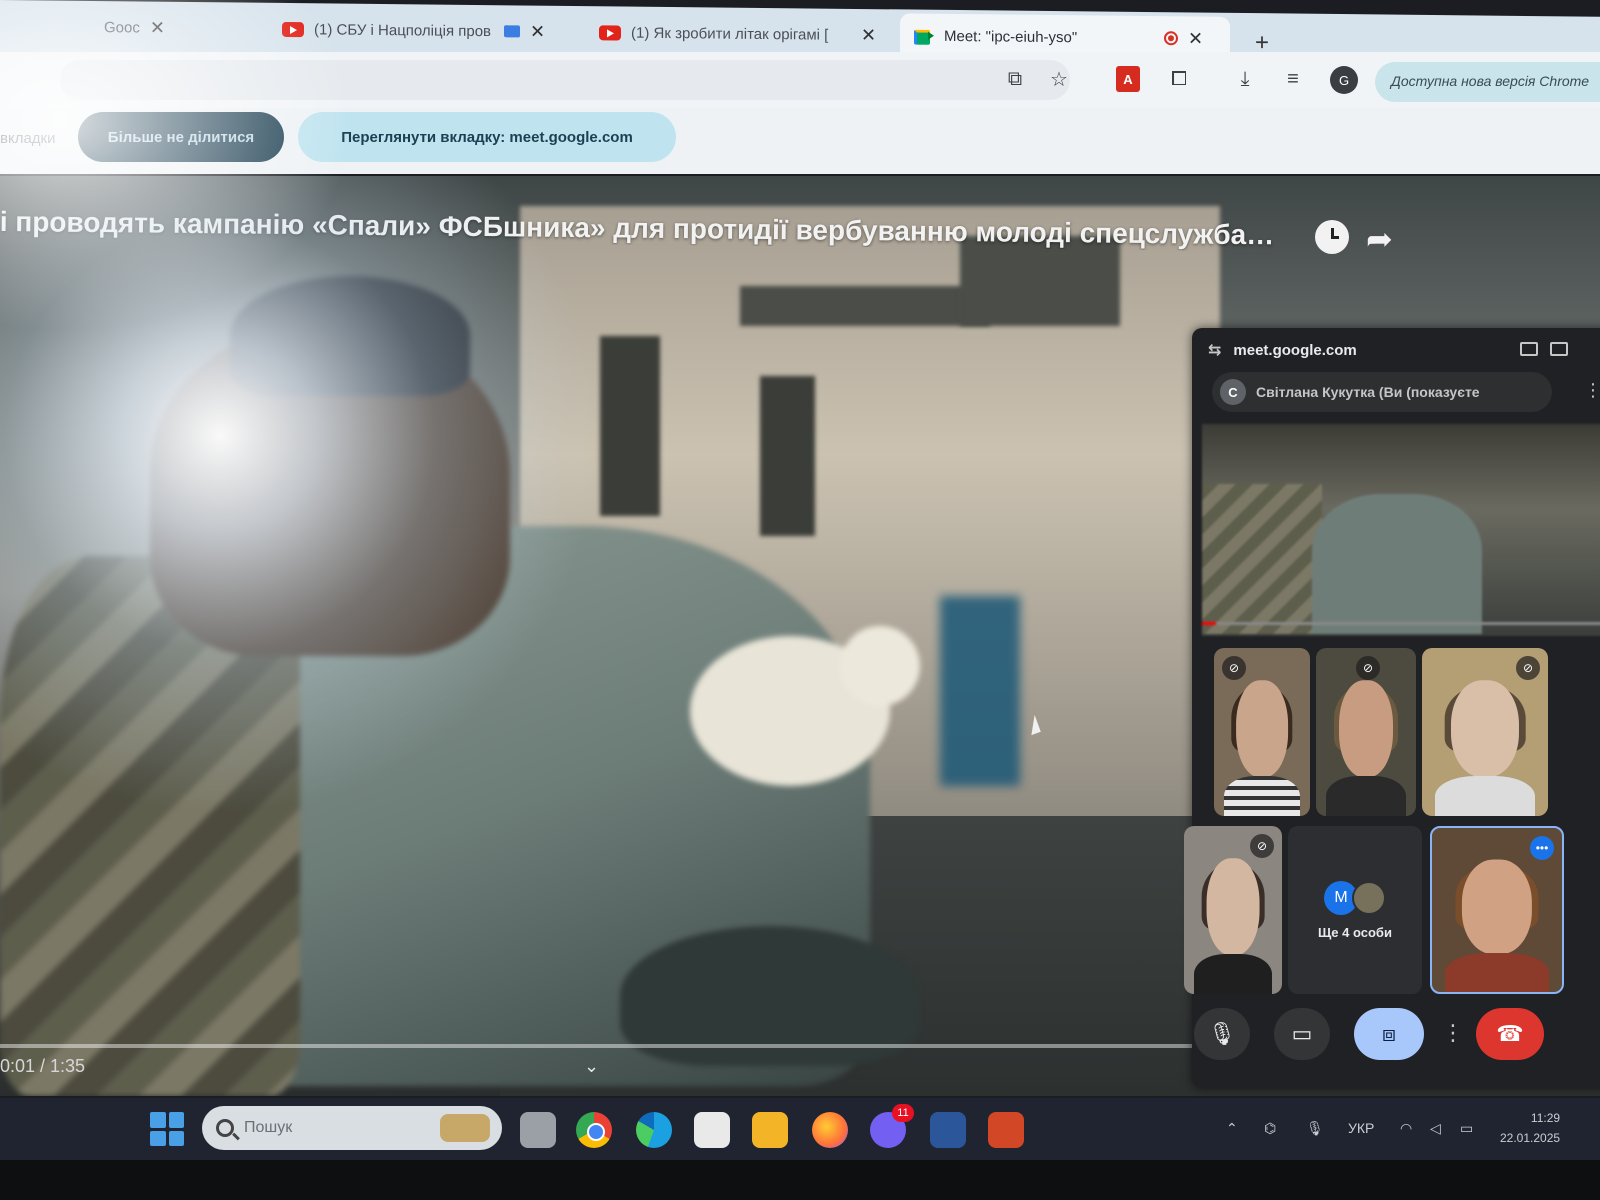 The height and width of the screenshot is (1200, 1600). What do you see at coordinates (1406, 1128) in the screenshot?
I see `wifi-icon: ◠` at bounding box center [1406, 1128].